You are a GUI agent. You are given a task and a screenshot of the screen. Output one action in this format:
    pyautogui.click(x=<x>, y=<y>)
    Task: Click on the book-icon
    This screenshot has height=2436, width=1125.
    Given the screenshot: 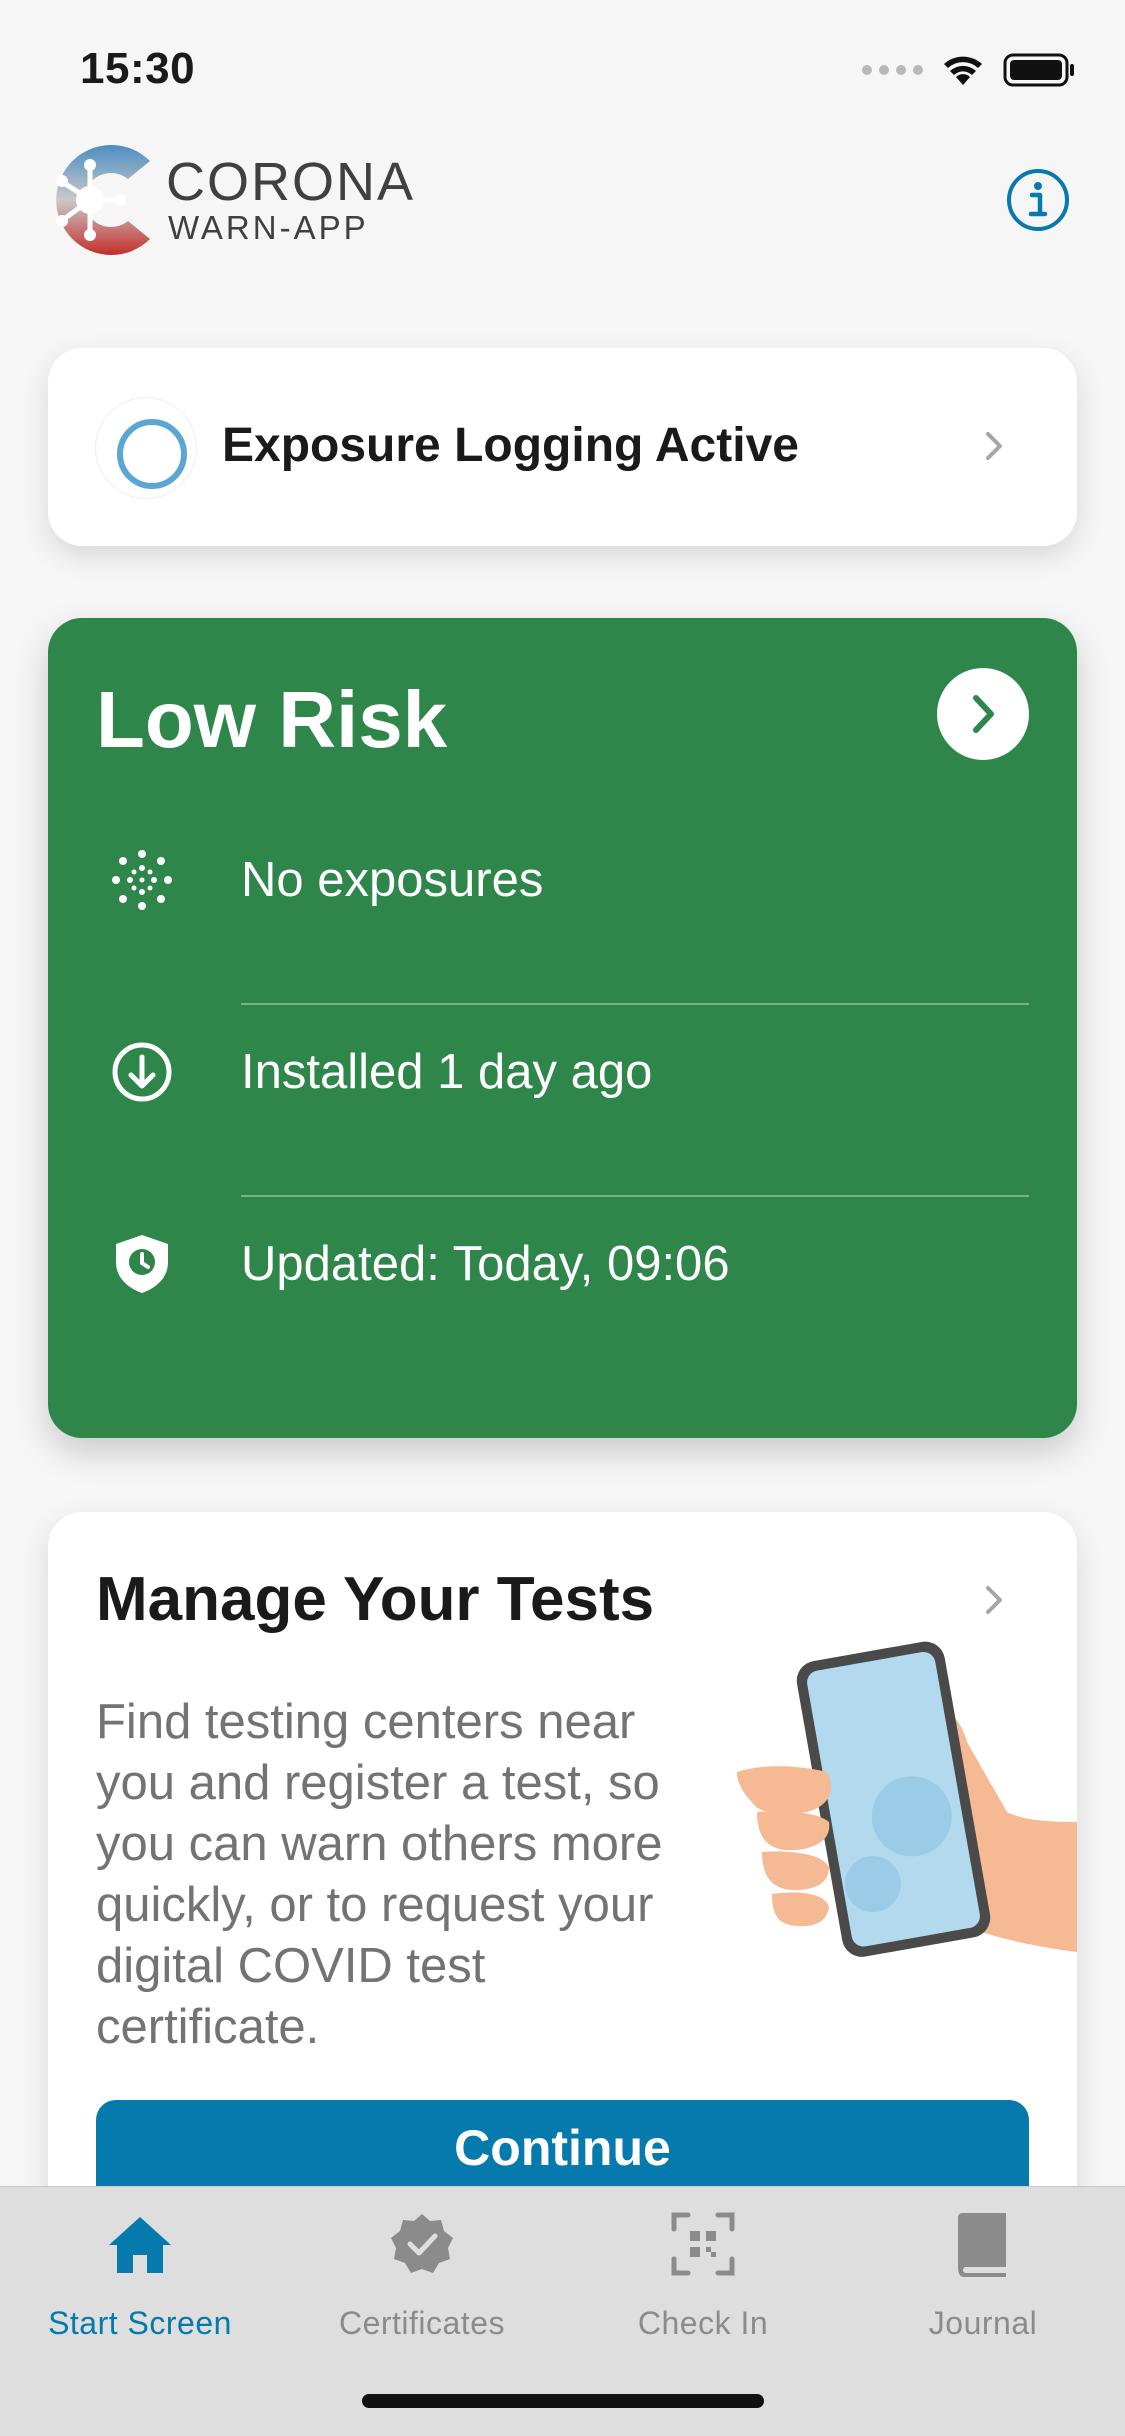 What is the action you would take?
    pyautogui.click(x=982, y=2245)
    